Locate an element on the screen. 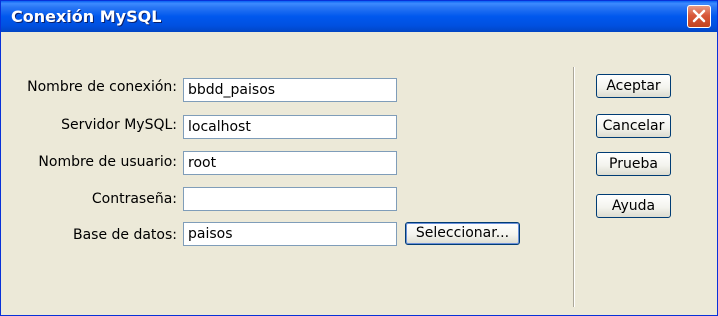 The image size is (718, 316). connection-name-input is located at coordinates (290, 90).